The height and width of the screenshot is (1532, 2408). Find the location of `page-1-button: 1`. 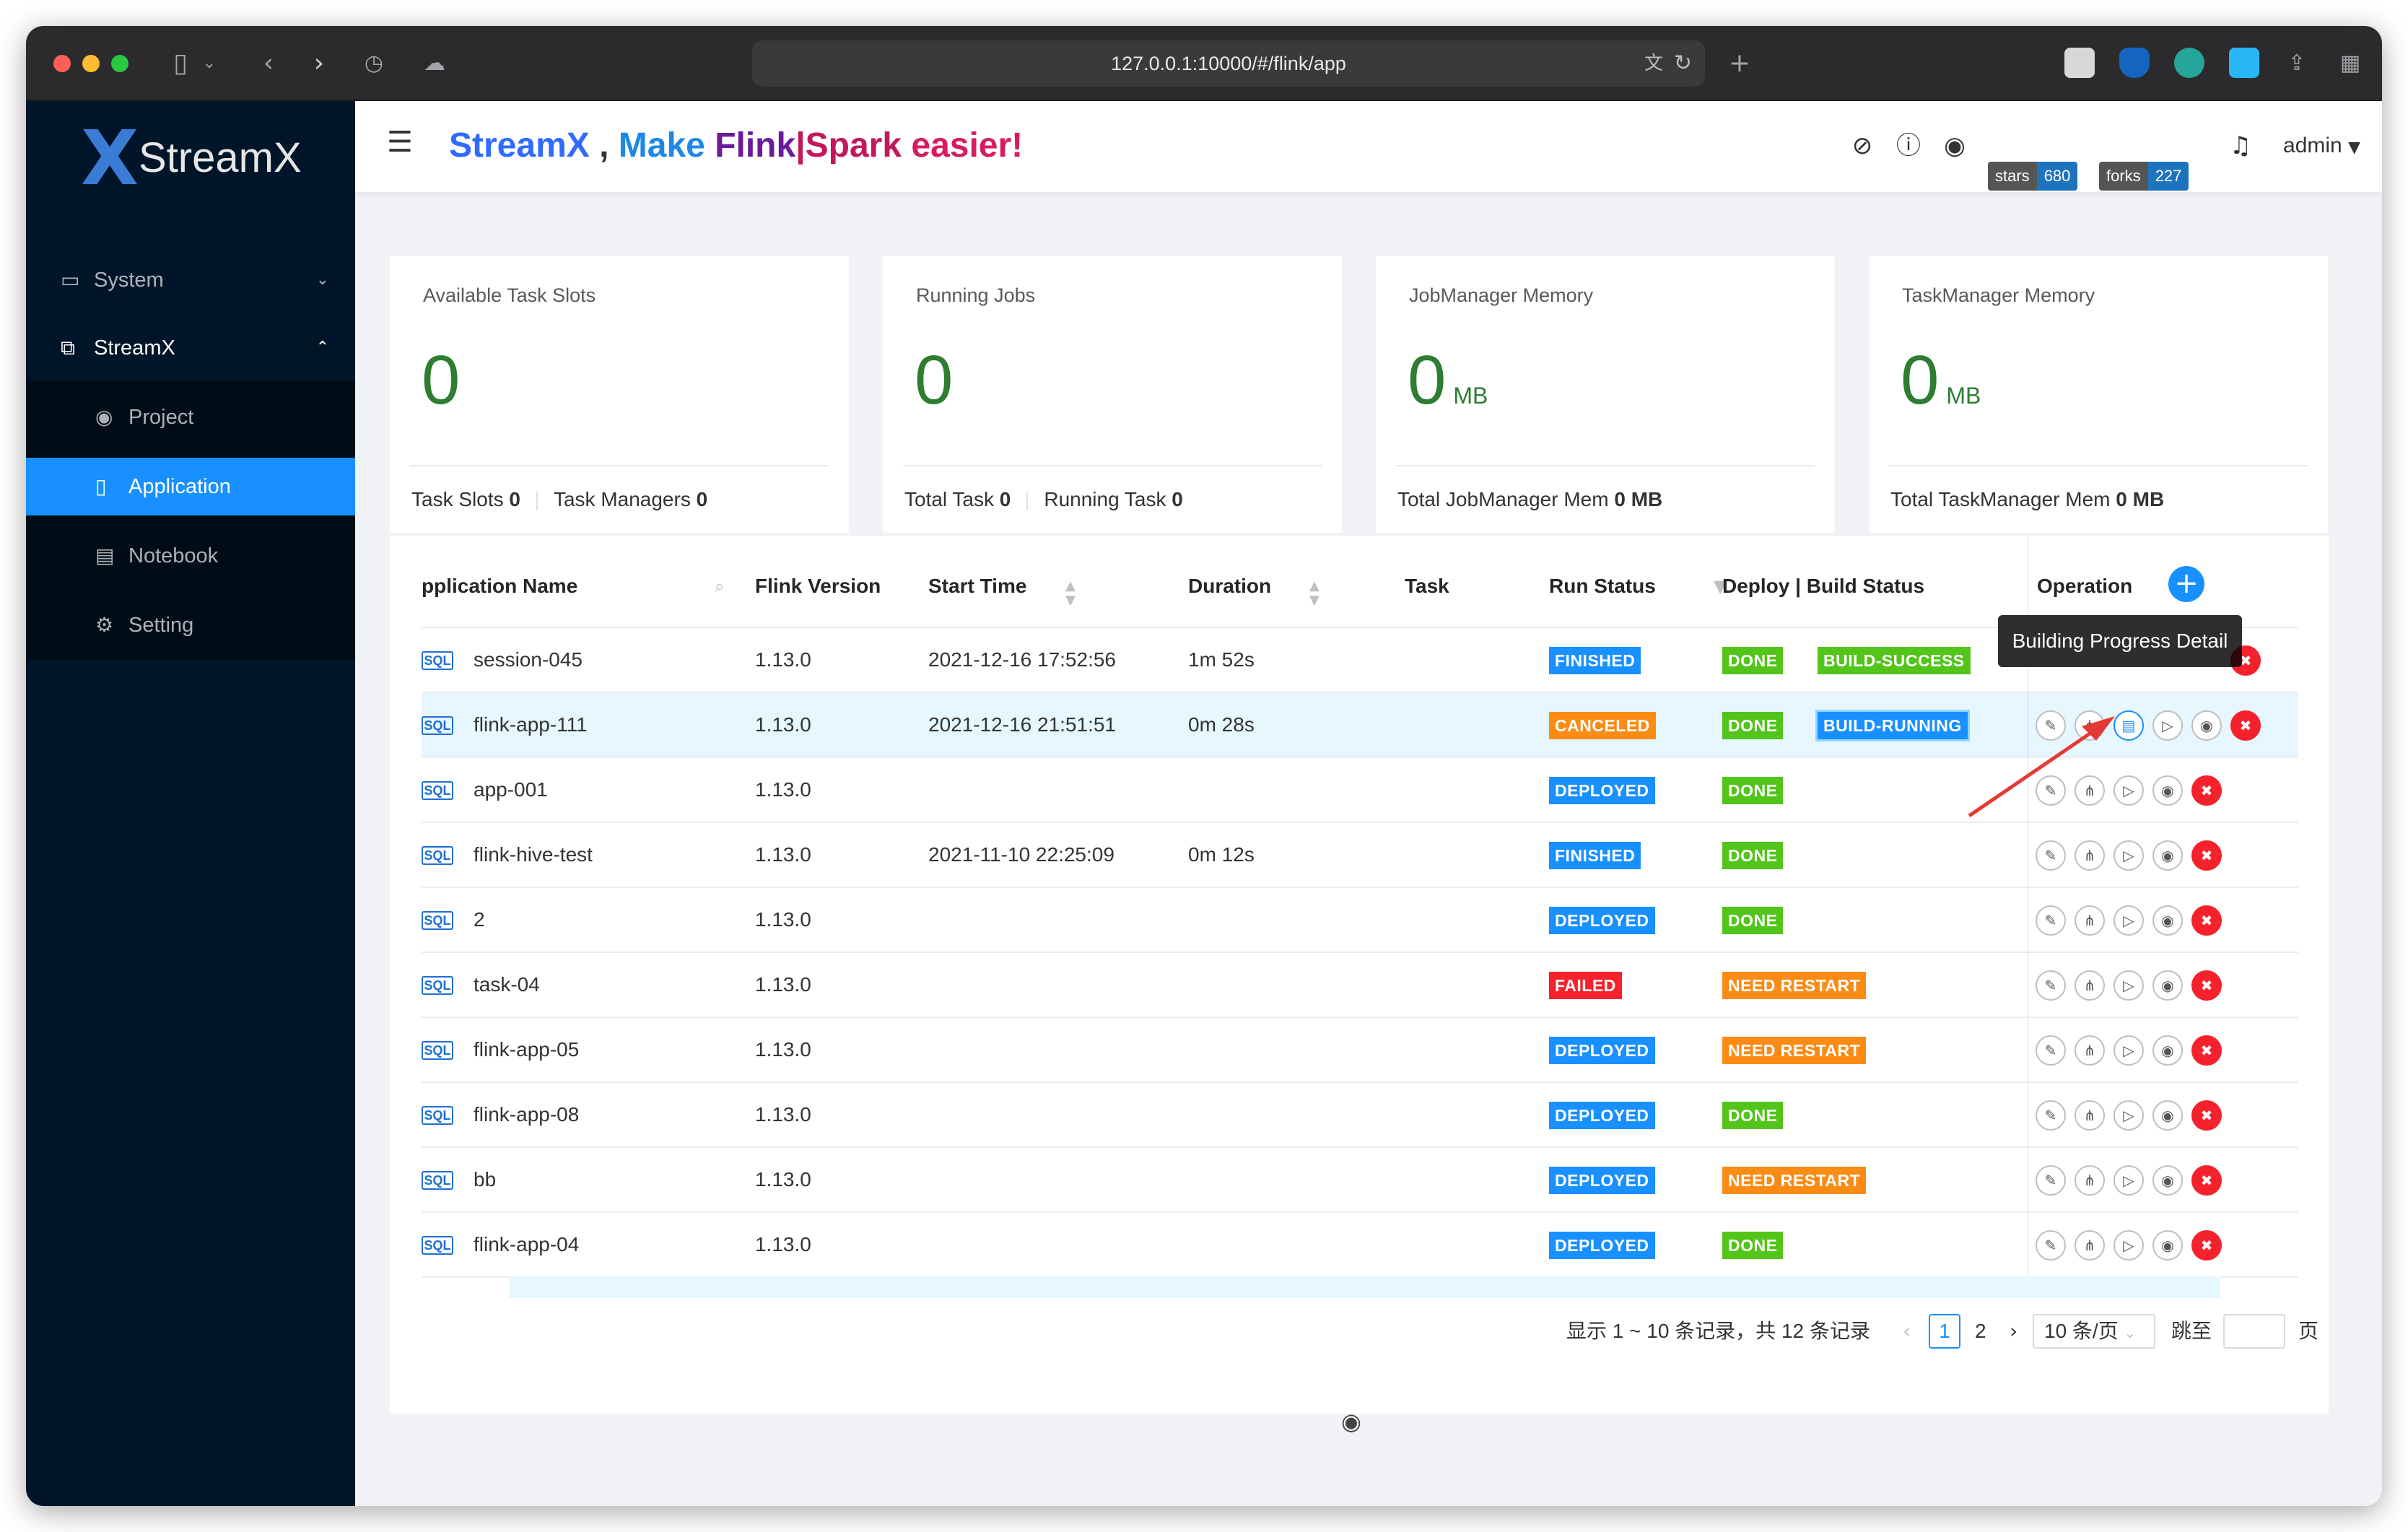

page-1-button: 1 is located at coordinates (1944, 1331).